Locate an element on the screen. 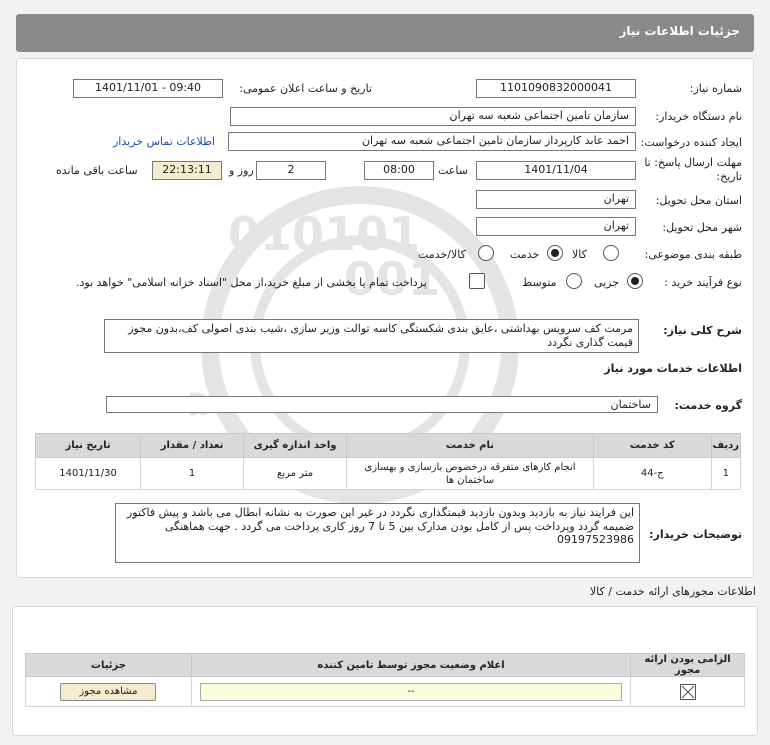 Image resolution: width=770 pixels, height=745 pixels. col-details: جزئیات is located at coordinates (108, 665).